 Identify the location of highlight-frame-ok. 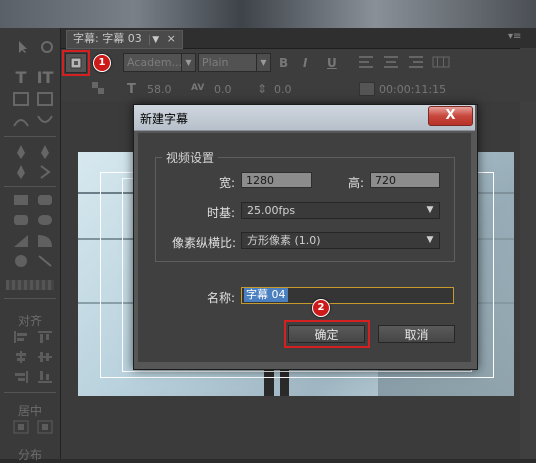
(327, 334).